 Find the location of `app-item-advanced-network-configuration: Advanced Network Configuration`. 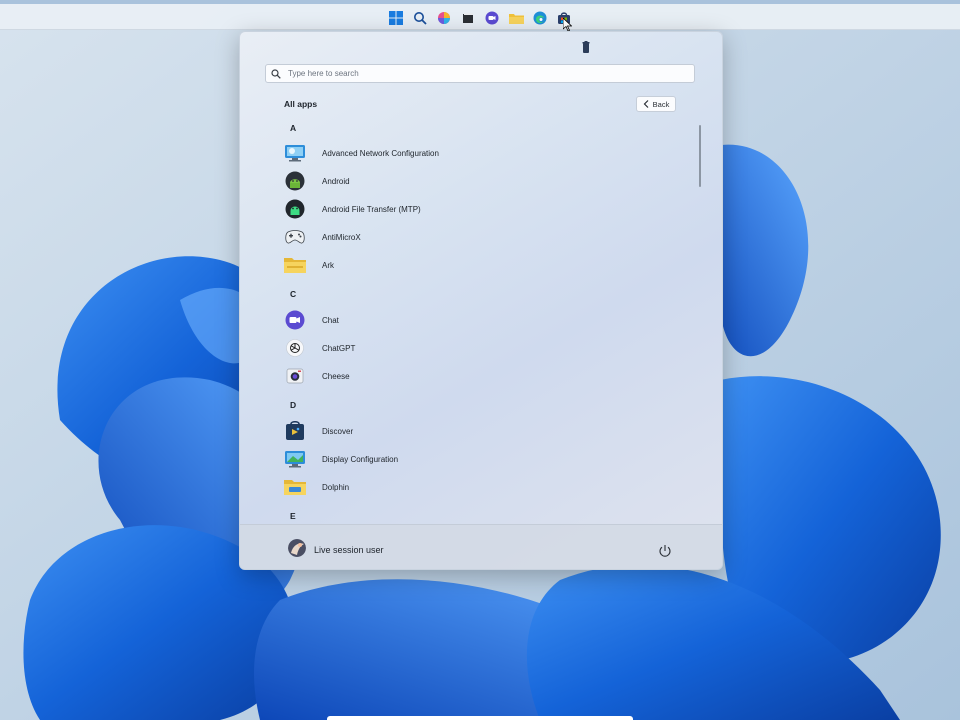

app-item-advanced-network-configuration: Advanced Network Configuration is located at coordinates (484, 153).